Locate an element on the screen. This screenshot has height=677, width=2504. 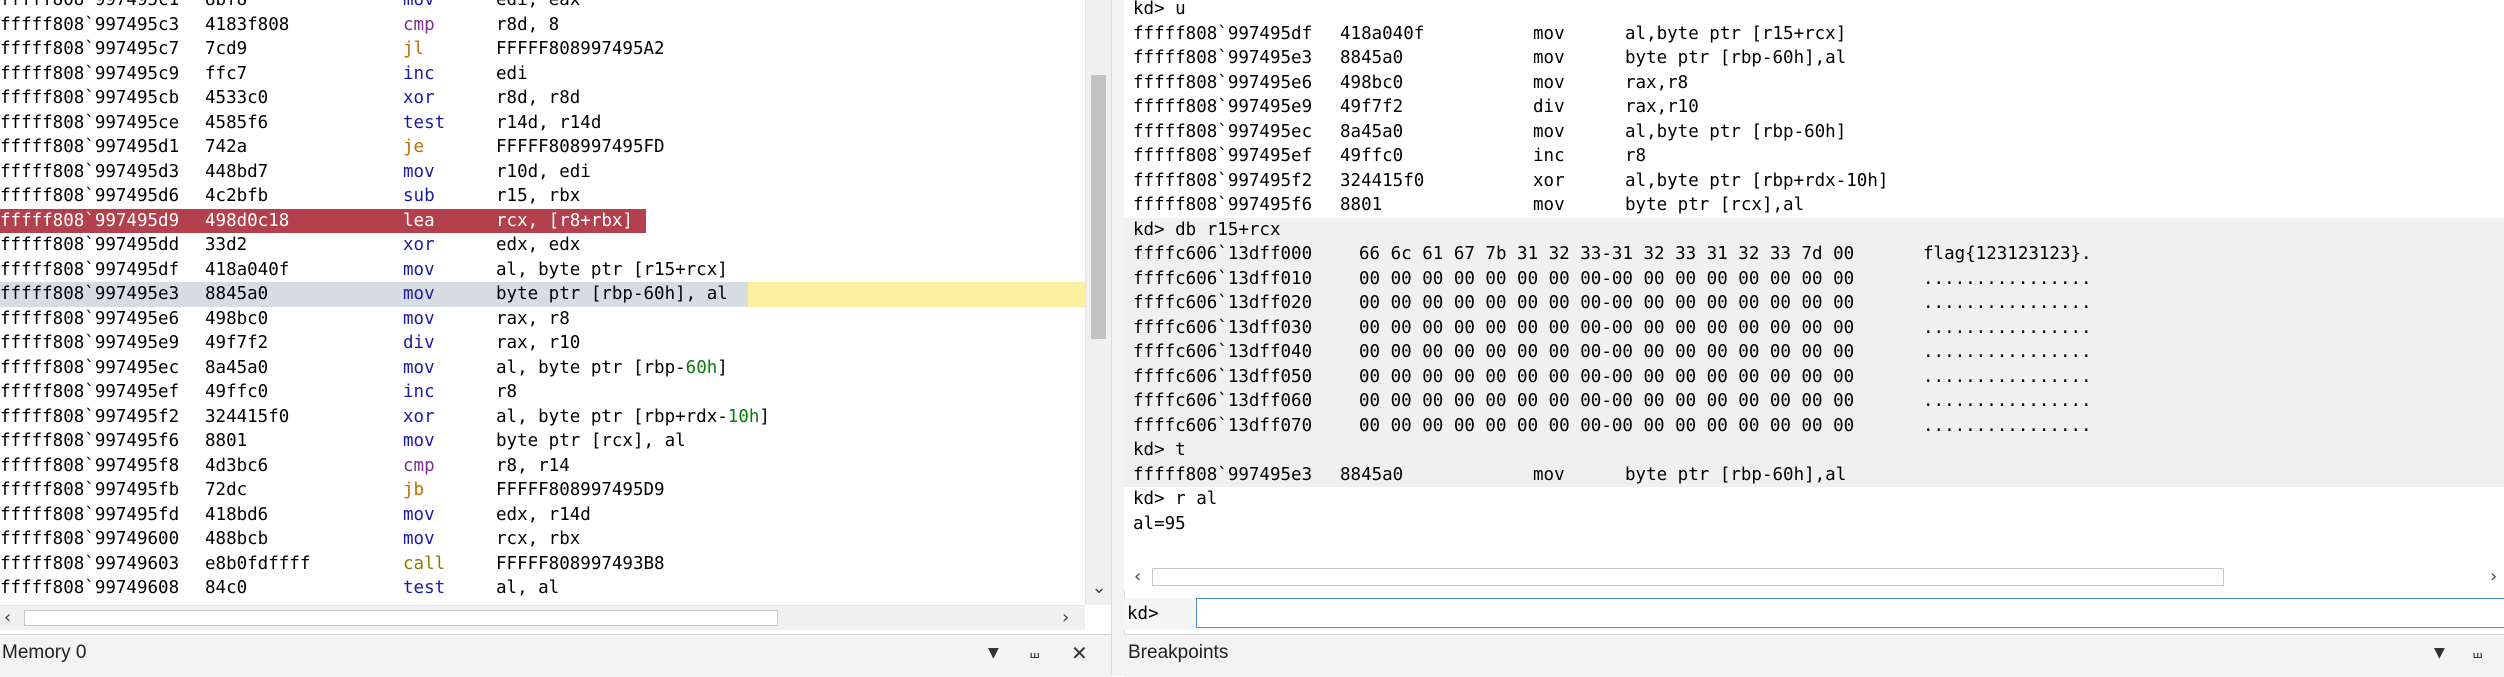
instruction-operands: FFFFF808997493B8 is located at coordinates (580, 564).